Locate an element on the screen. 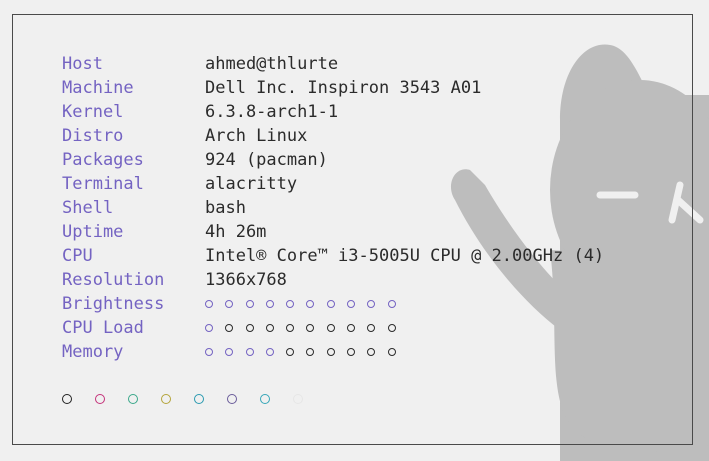 This screenshot has height=461, width=709. bar-row-brightness: Brightness is located at coordinates (333, 304).